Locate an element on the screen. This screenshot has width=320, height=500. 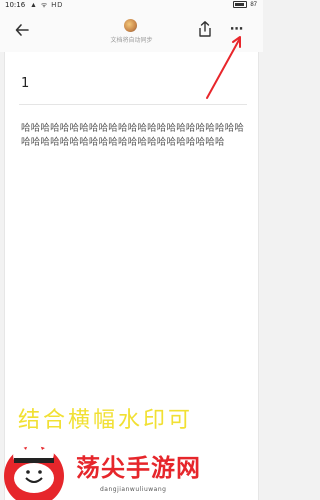
signal-icons: ▲ ᯤ HD is located at coordinates (47, 5).